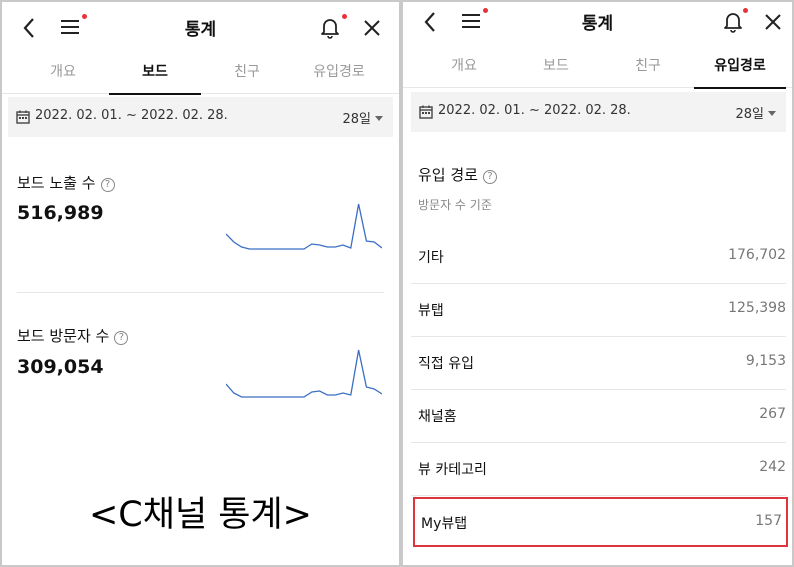  Describe the element at coordinates (598, 469) in the screenshot. I see `list-item: 뷰 카테고리 242` at that location.